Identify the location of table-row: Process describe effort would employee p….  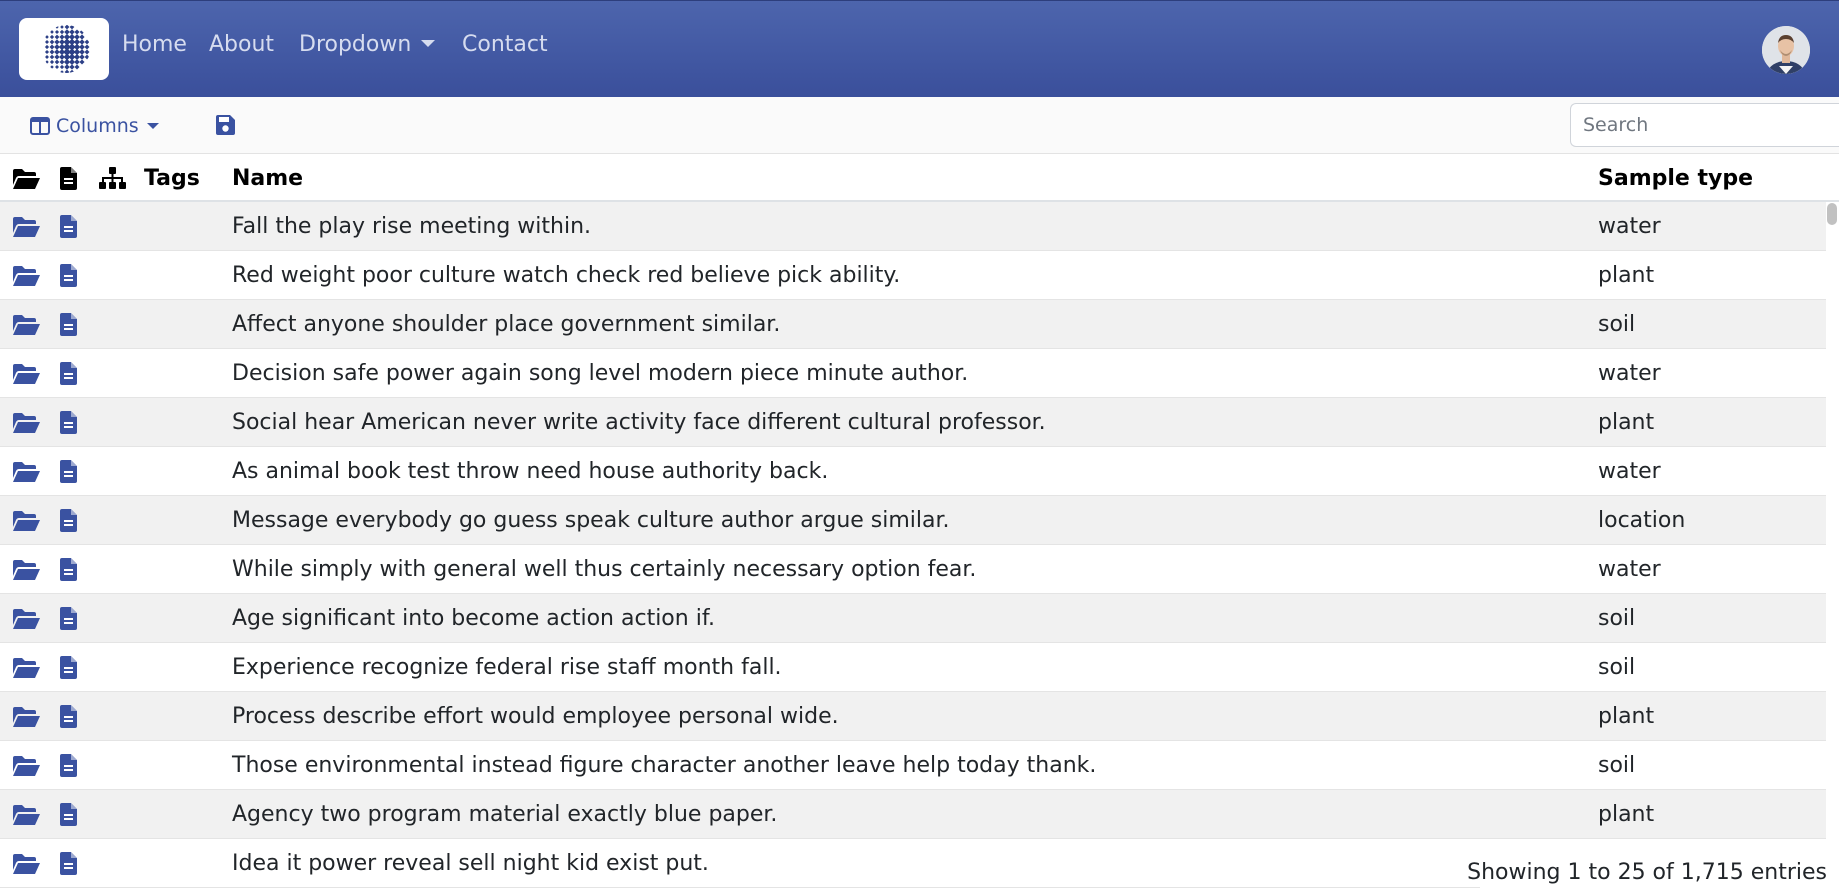
(913, 716).